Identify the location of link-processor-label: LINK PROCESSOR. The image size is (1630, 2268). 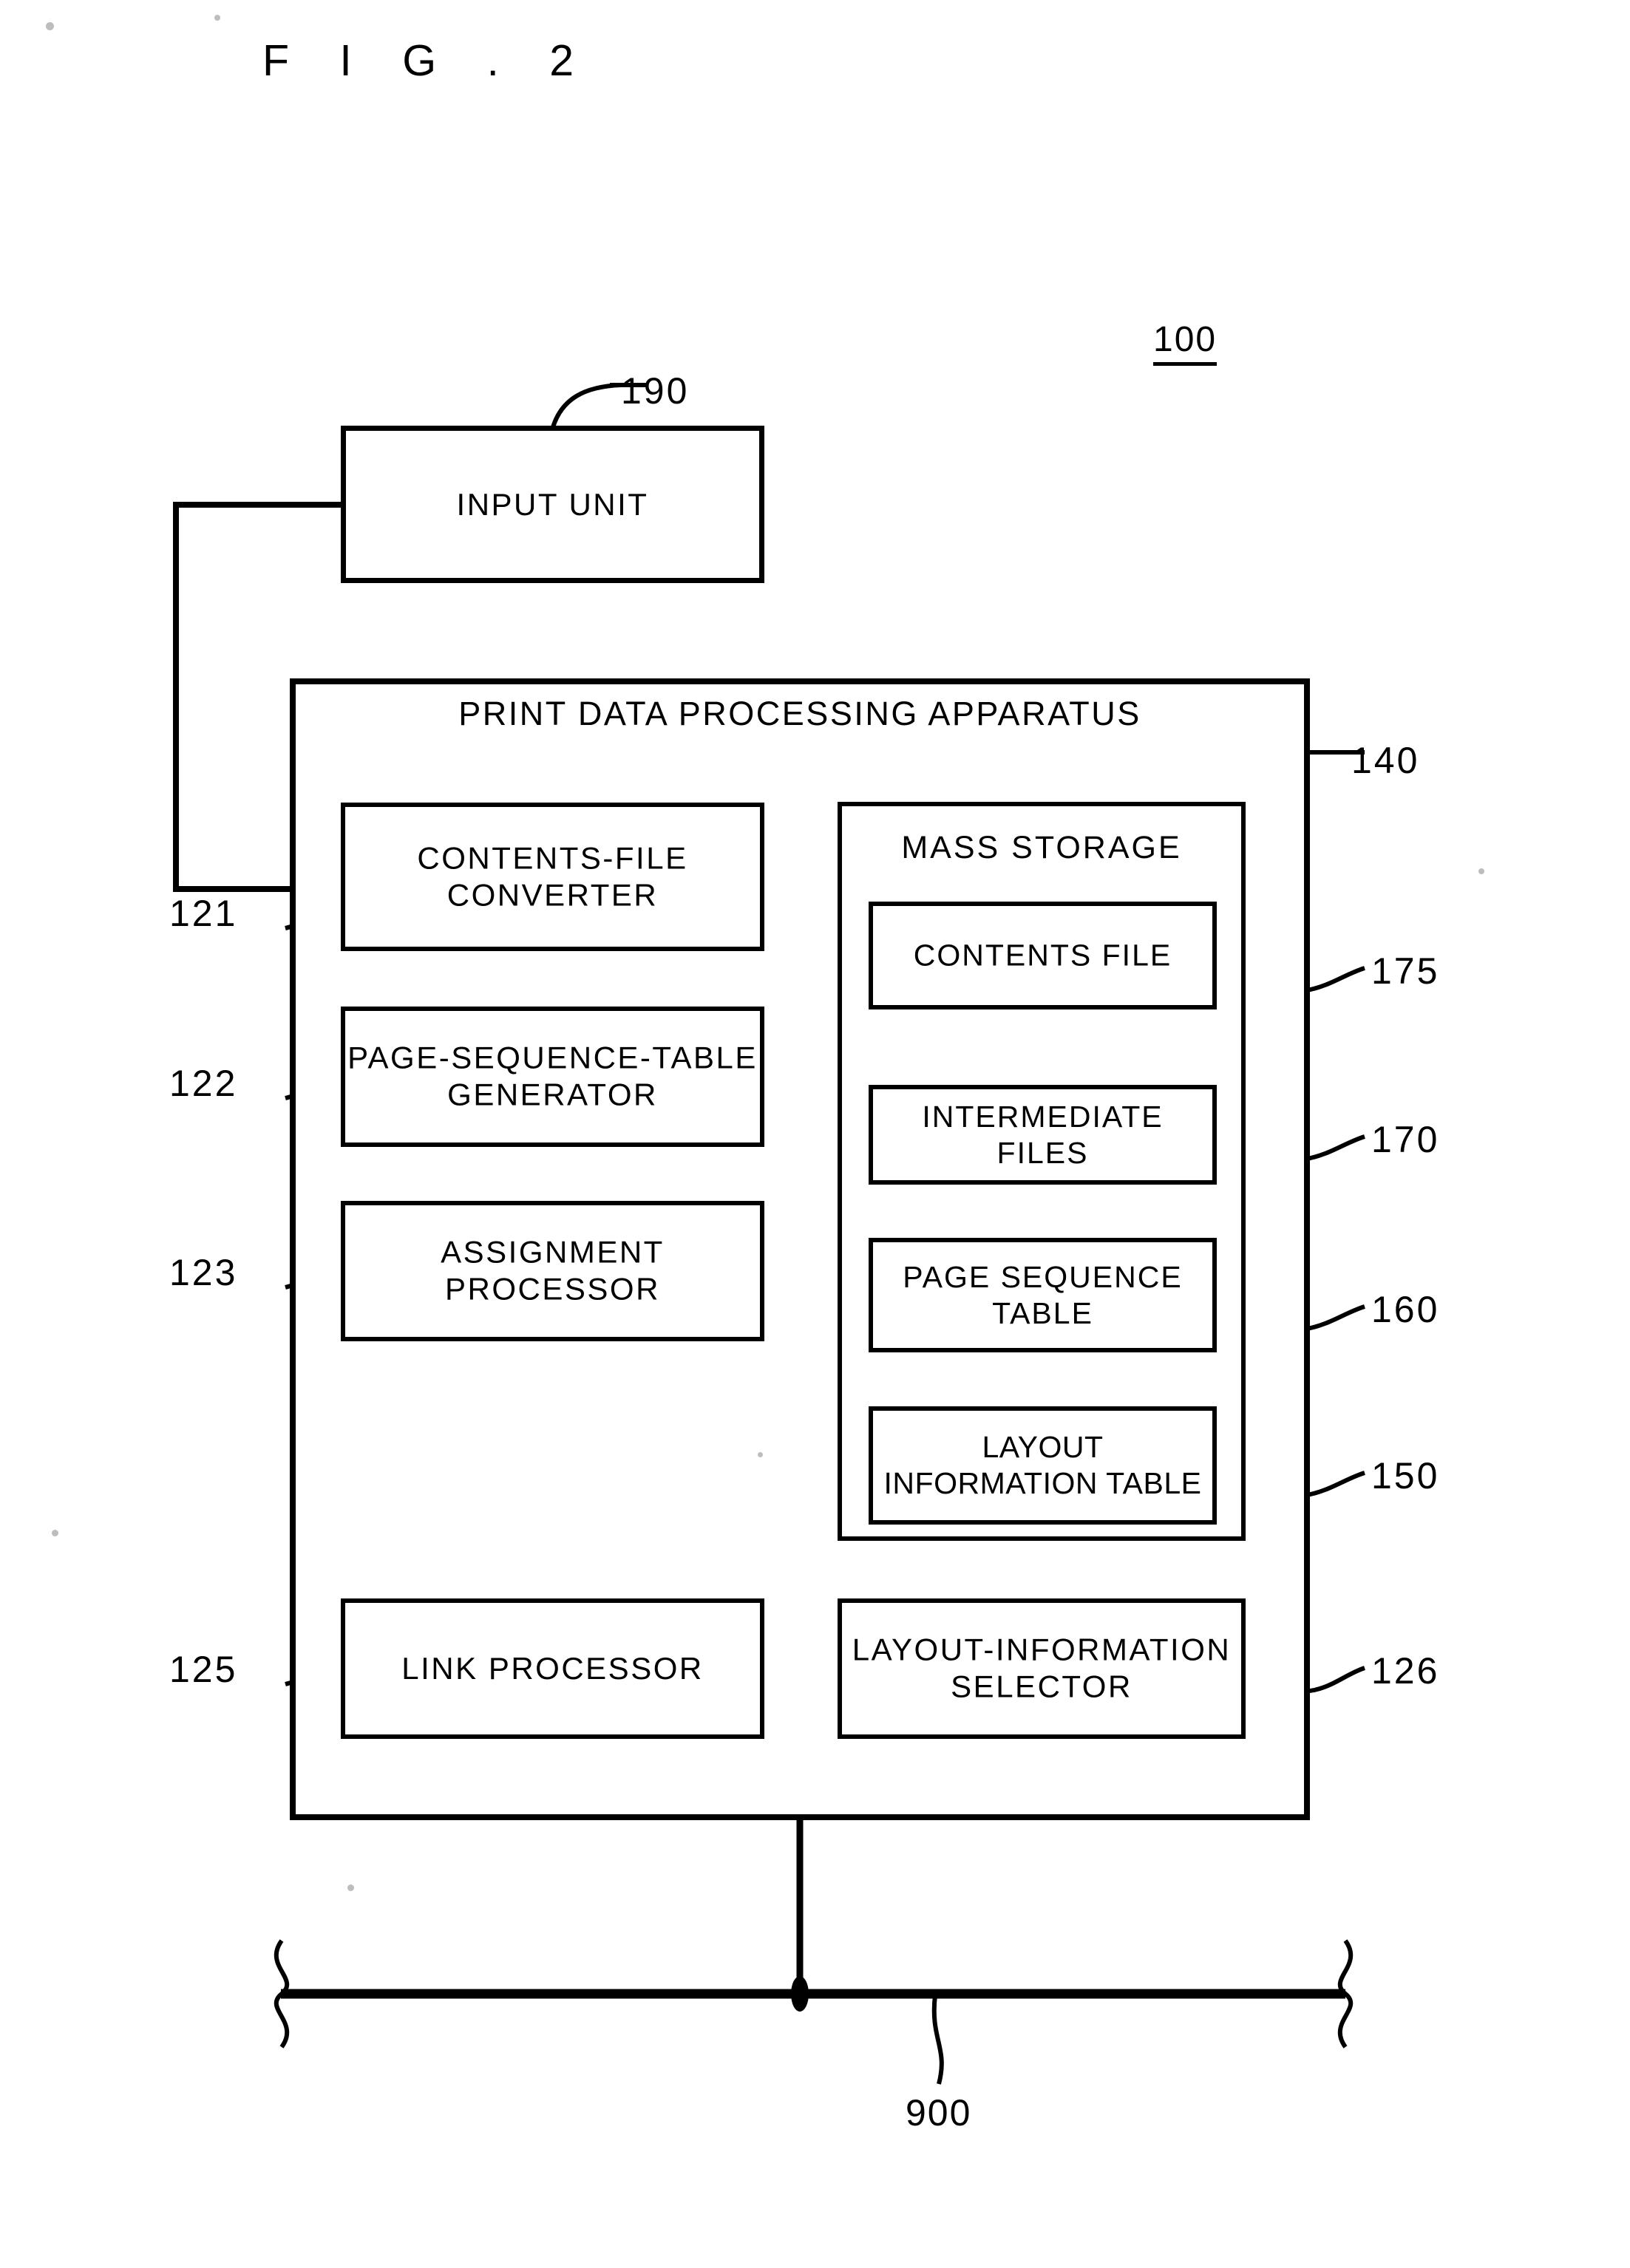
(552, 1668).